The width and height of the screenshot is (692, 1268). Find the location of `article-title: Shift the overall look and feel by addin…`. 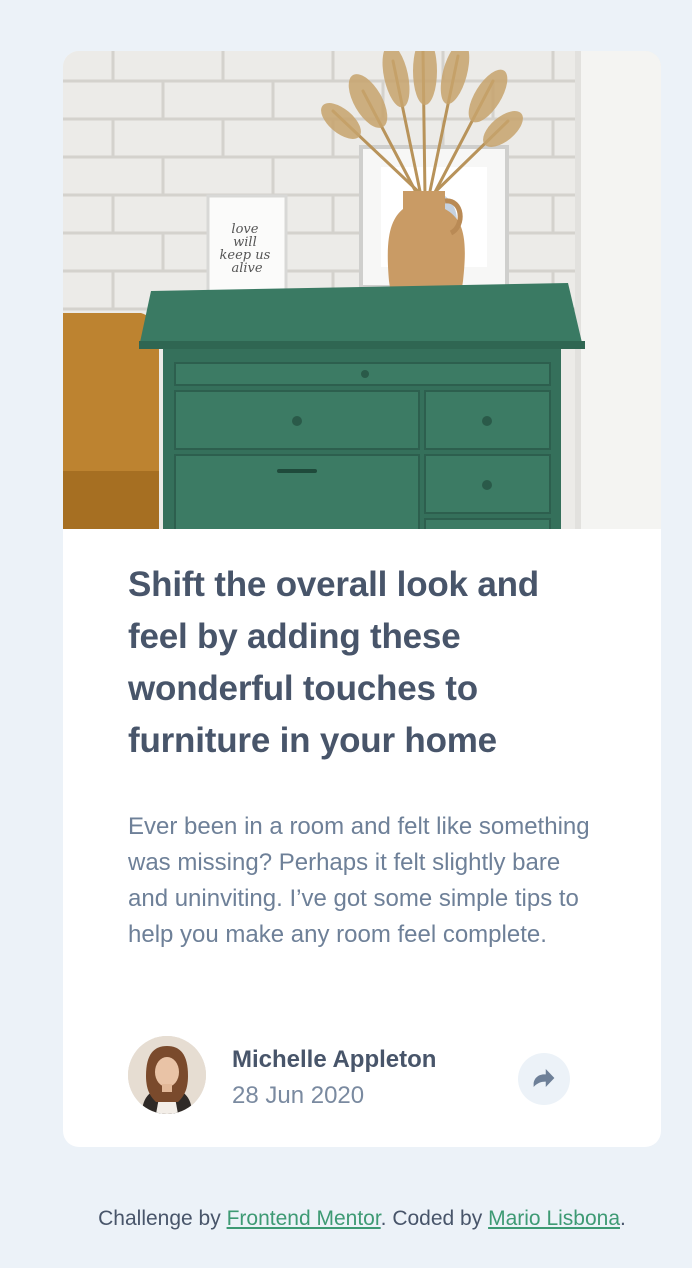

article-title: Shift the overall look and feel by addin… is located at coordinates (363, 663).